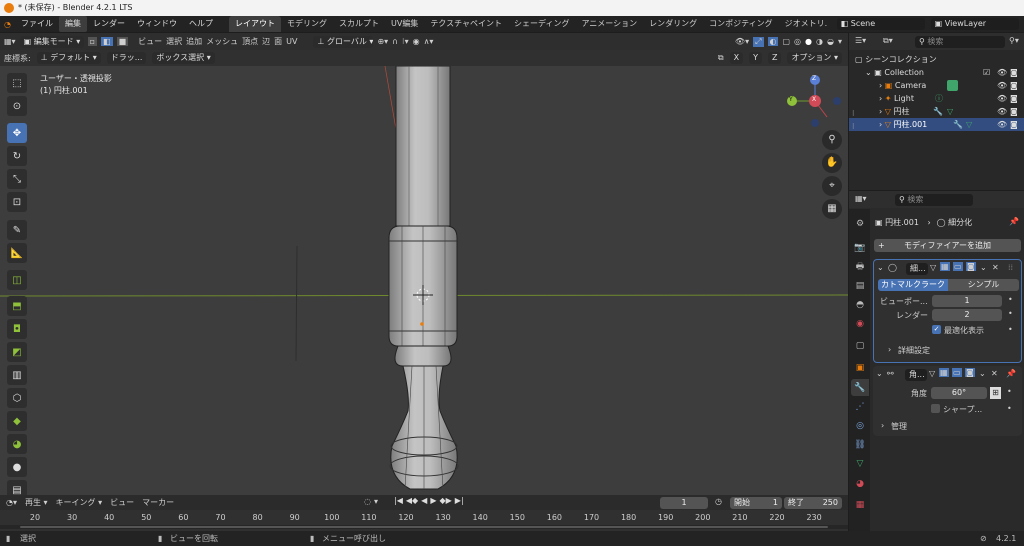 The height and width of the screenshot is (546, 1024). What do you see at coordinates (72, 24) in the screenshot?
I see `menu-edit: 編集` at bounding box center [72, 24].